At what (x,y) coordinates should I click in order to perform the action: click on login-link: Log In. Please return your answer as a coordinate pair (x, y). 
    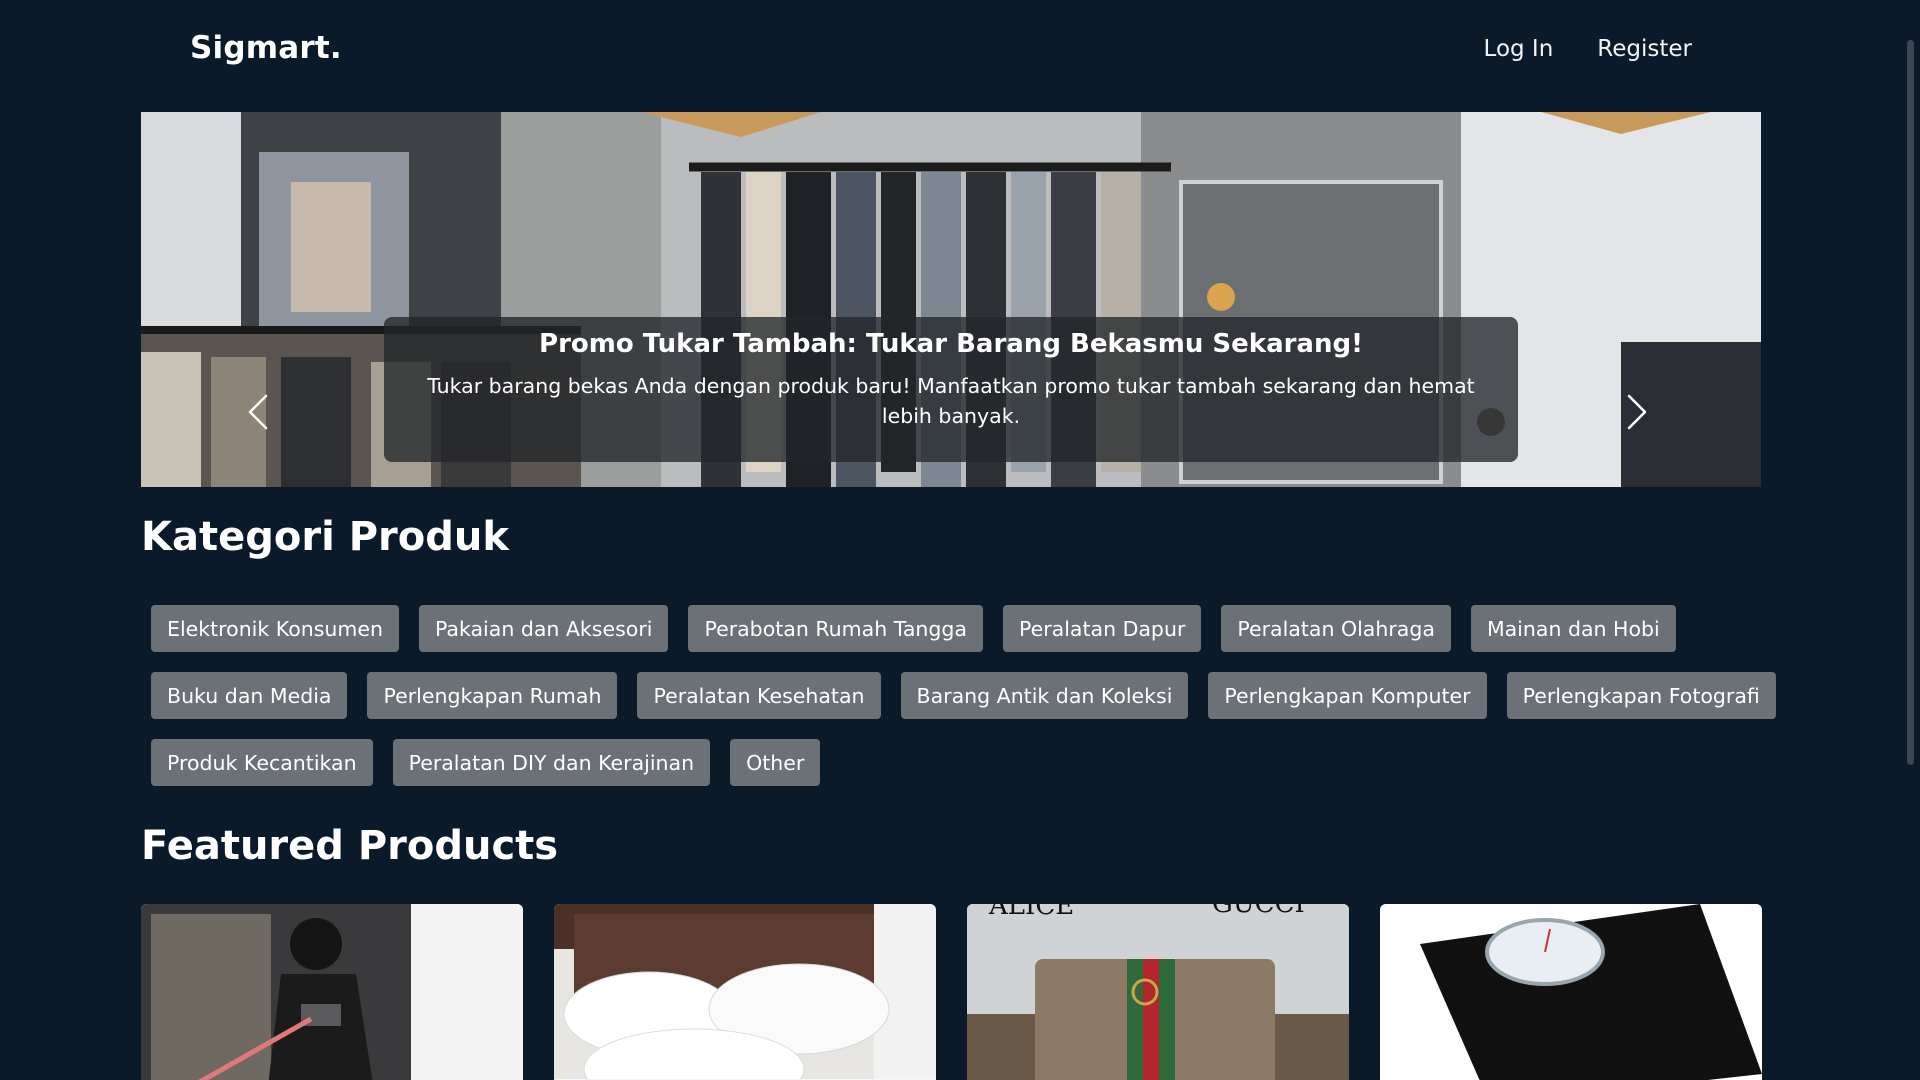
    Looking at the image, I should click on (1519, 49).